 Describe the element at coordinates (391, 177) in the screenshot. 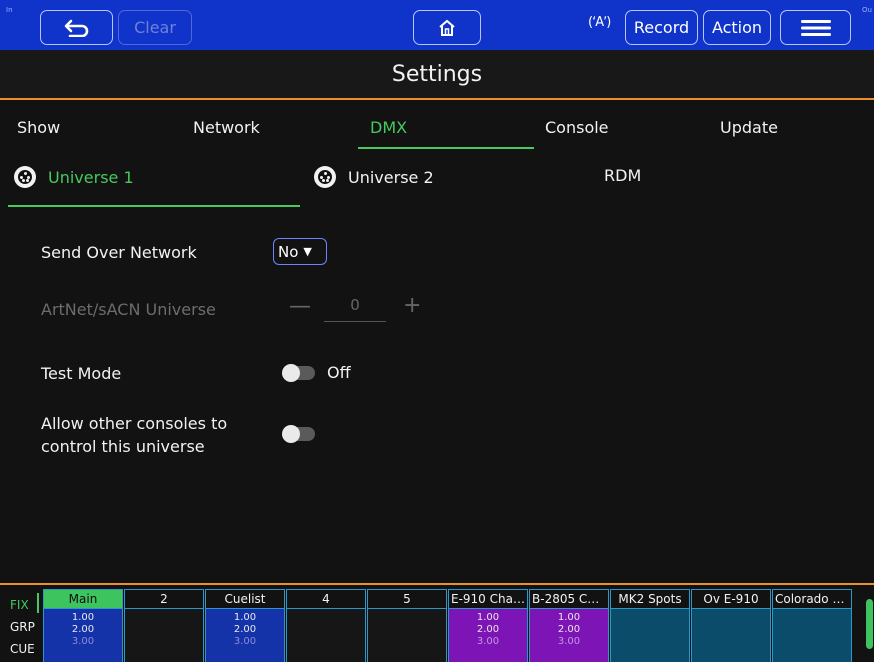

I see `subtab-label: Universe 2` at that location.